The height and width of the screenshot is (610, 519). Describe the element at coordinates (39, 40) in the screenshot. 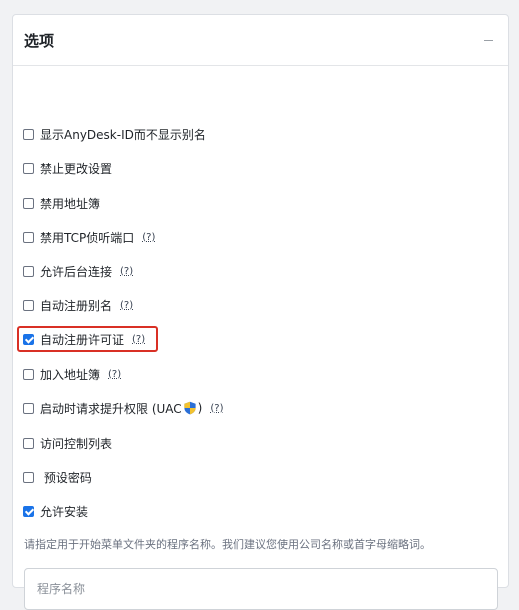

I see `panel-title: 选项` at that location.